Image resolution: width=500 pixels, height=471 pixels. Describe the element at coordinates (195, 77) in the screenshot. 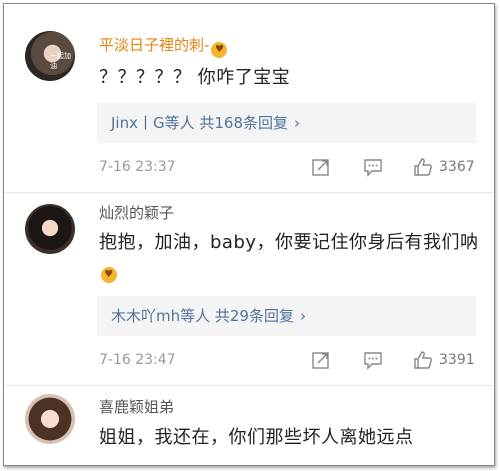

I see `comment-text: ？？？？？ 你咋了宝宝` at that location.